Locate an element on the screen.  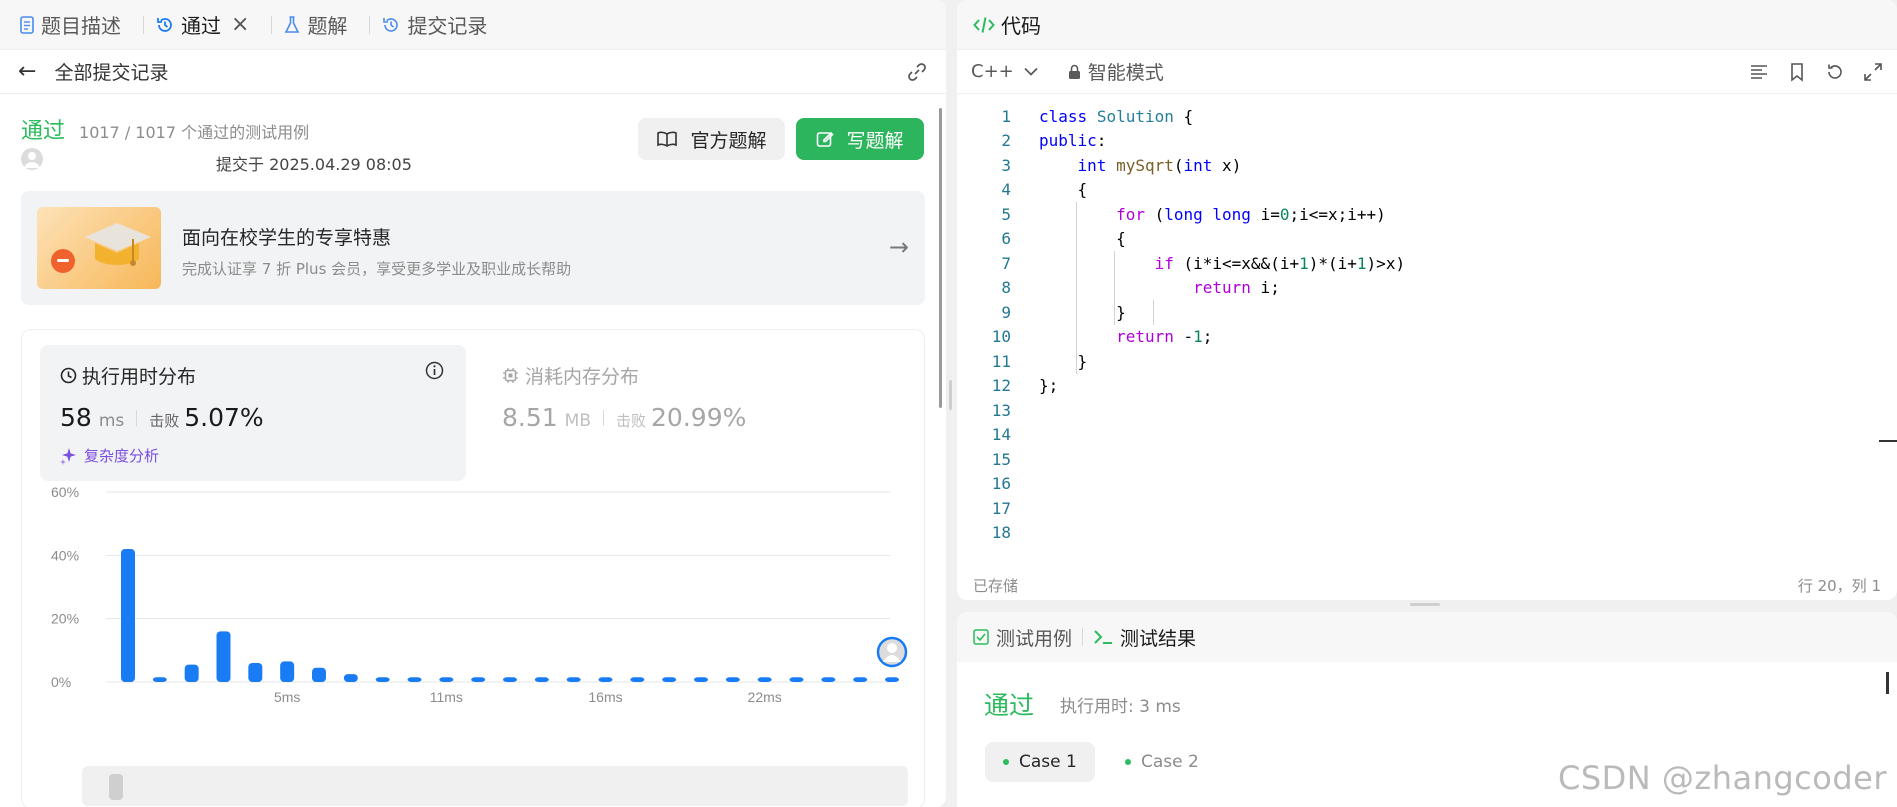
y-tick-label: 20% is located at coordinates (65, 619).